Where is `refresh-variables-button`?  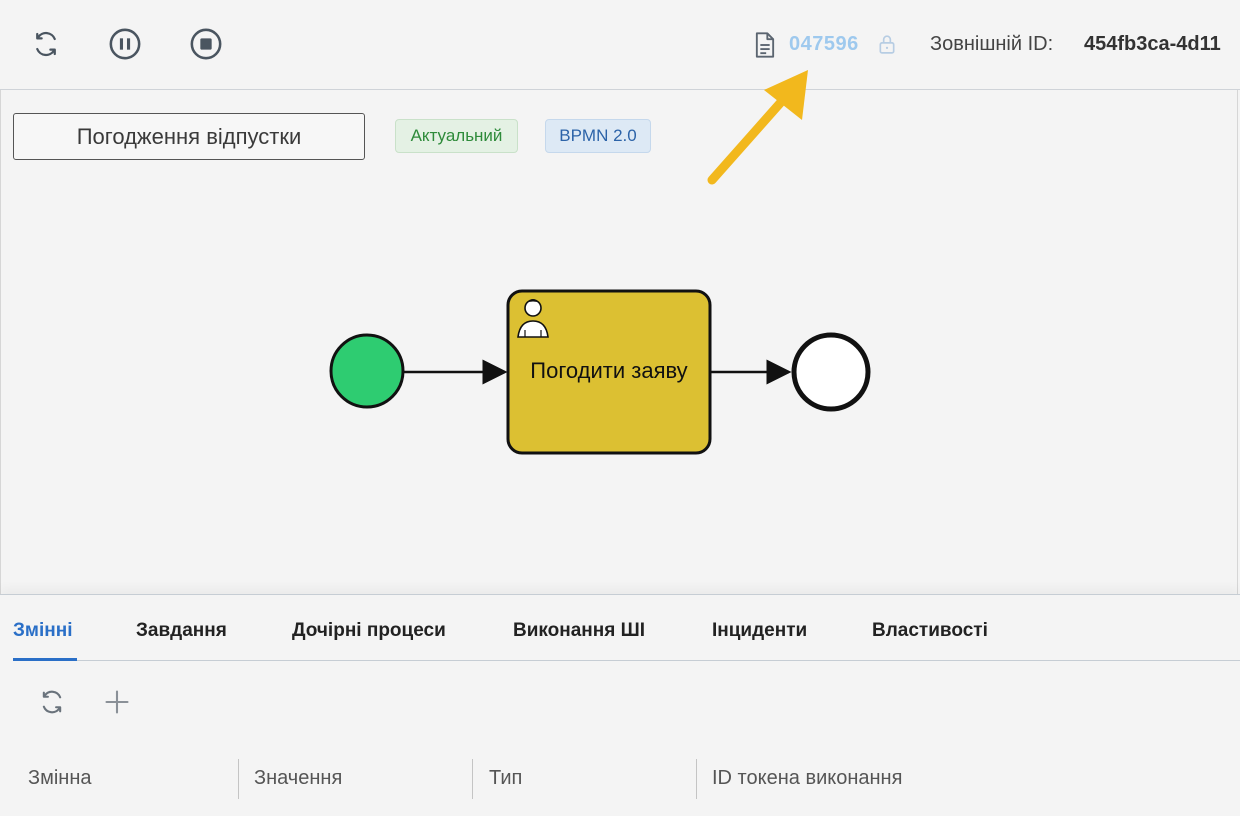 refresh-variables-button is located at coordinates (52, 702).